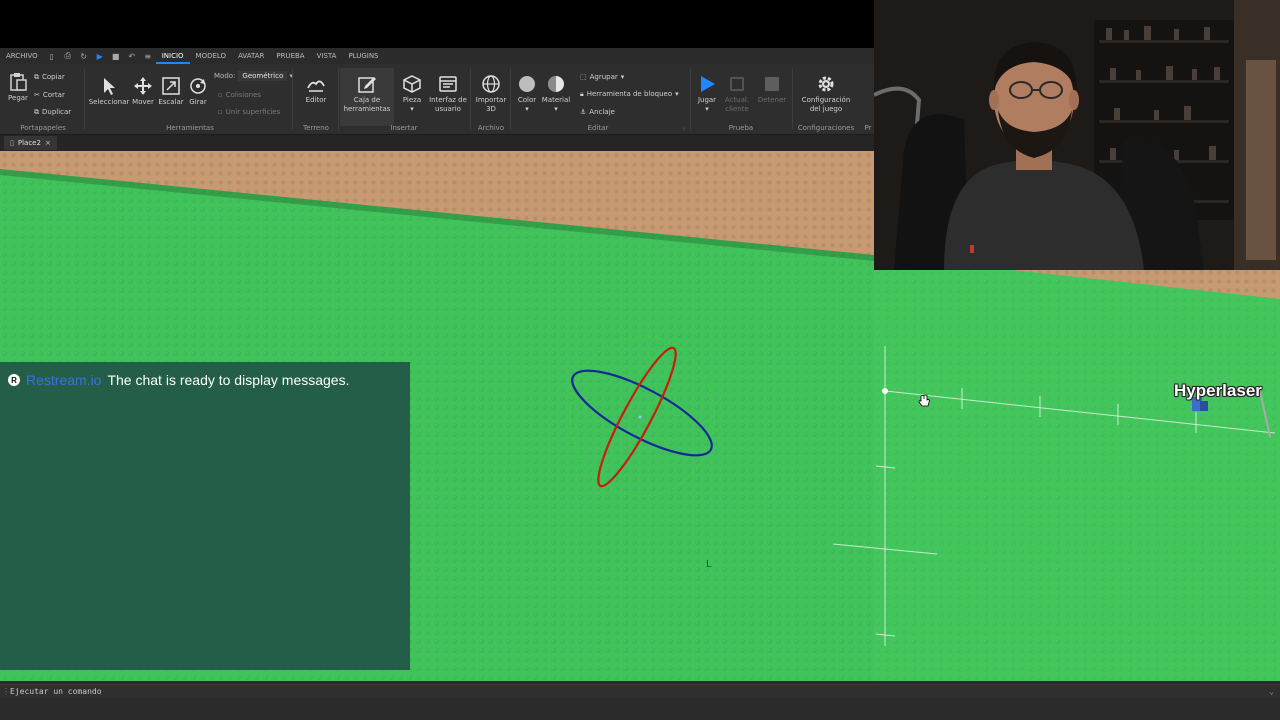 Image resolution: width=1280 pixels, height=720 pixels. I want to click on scale-button: Escalar, so click(171, 91).